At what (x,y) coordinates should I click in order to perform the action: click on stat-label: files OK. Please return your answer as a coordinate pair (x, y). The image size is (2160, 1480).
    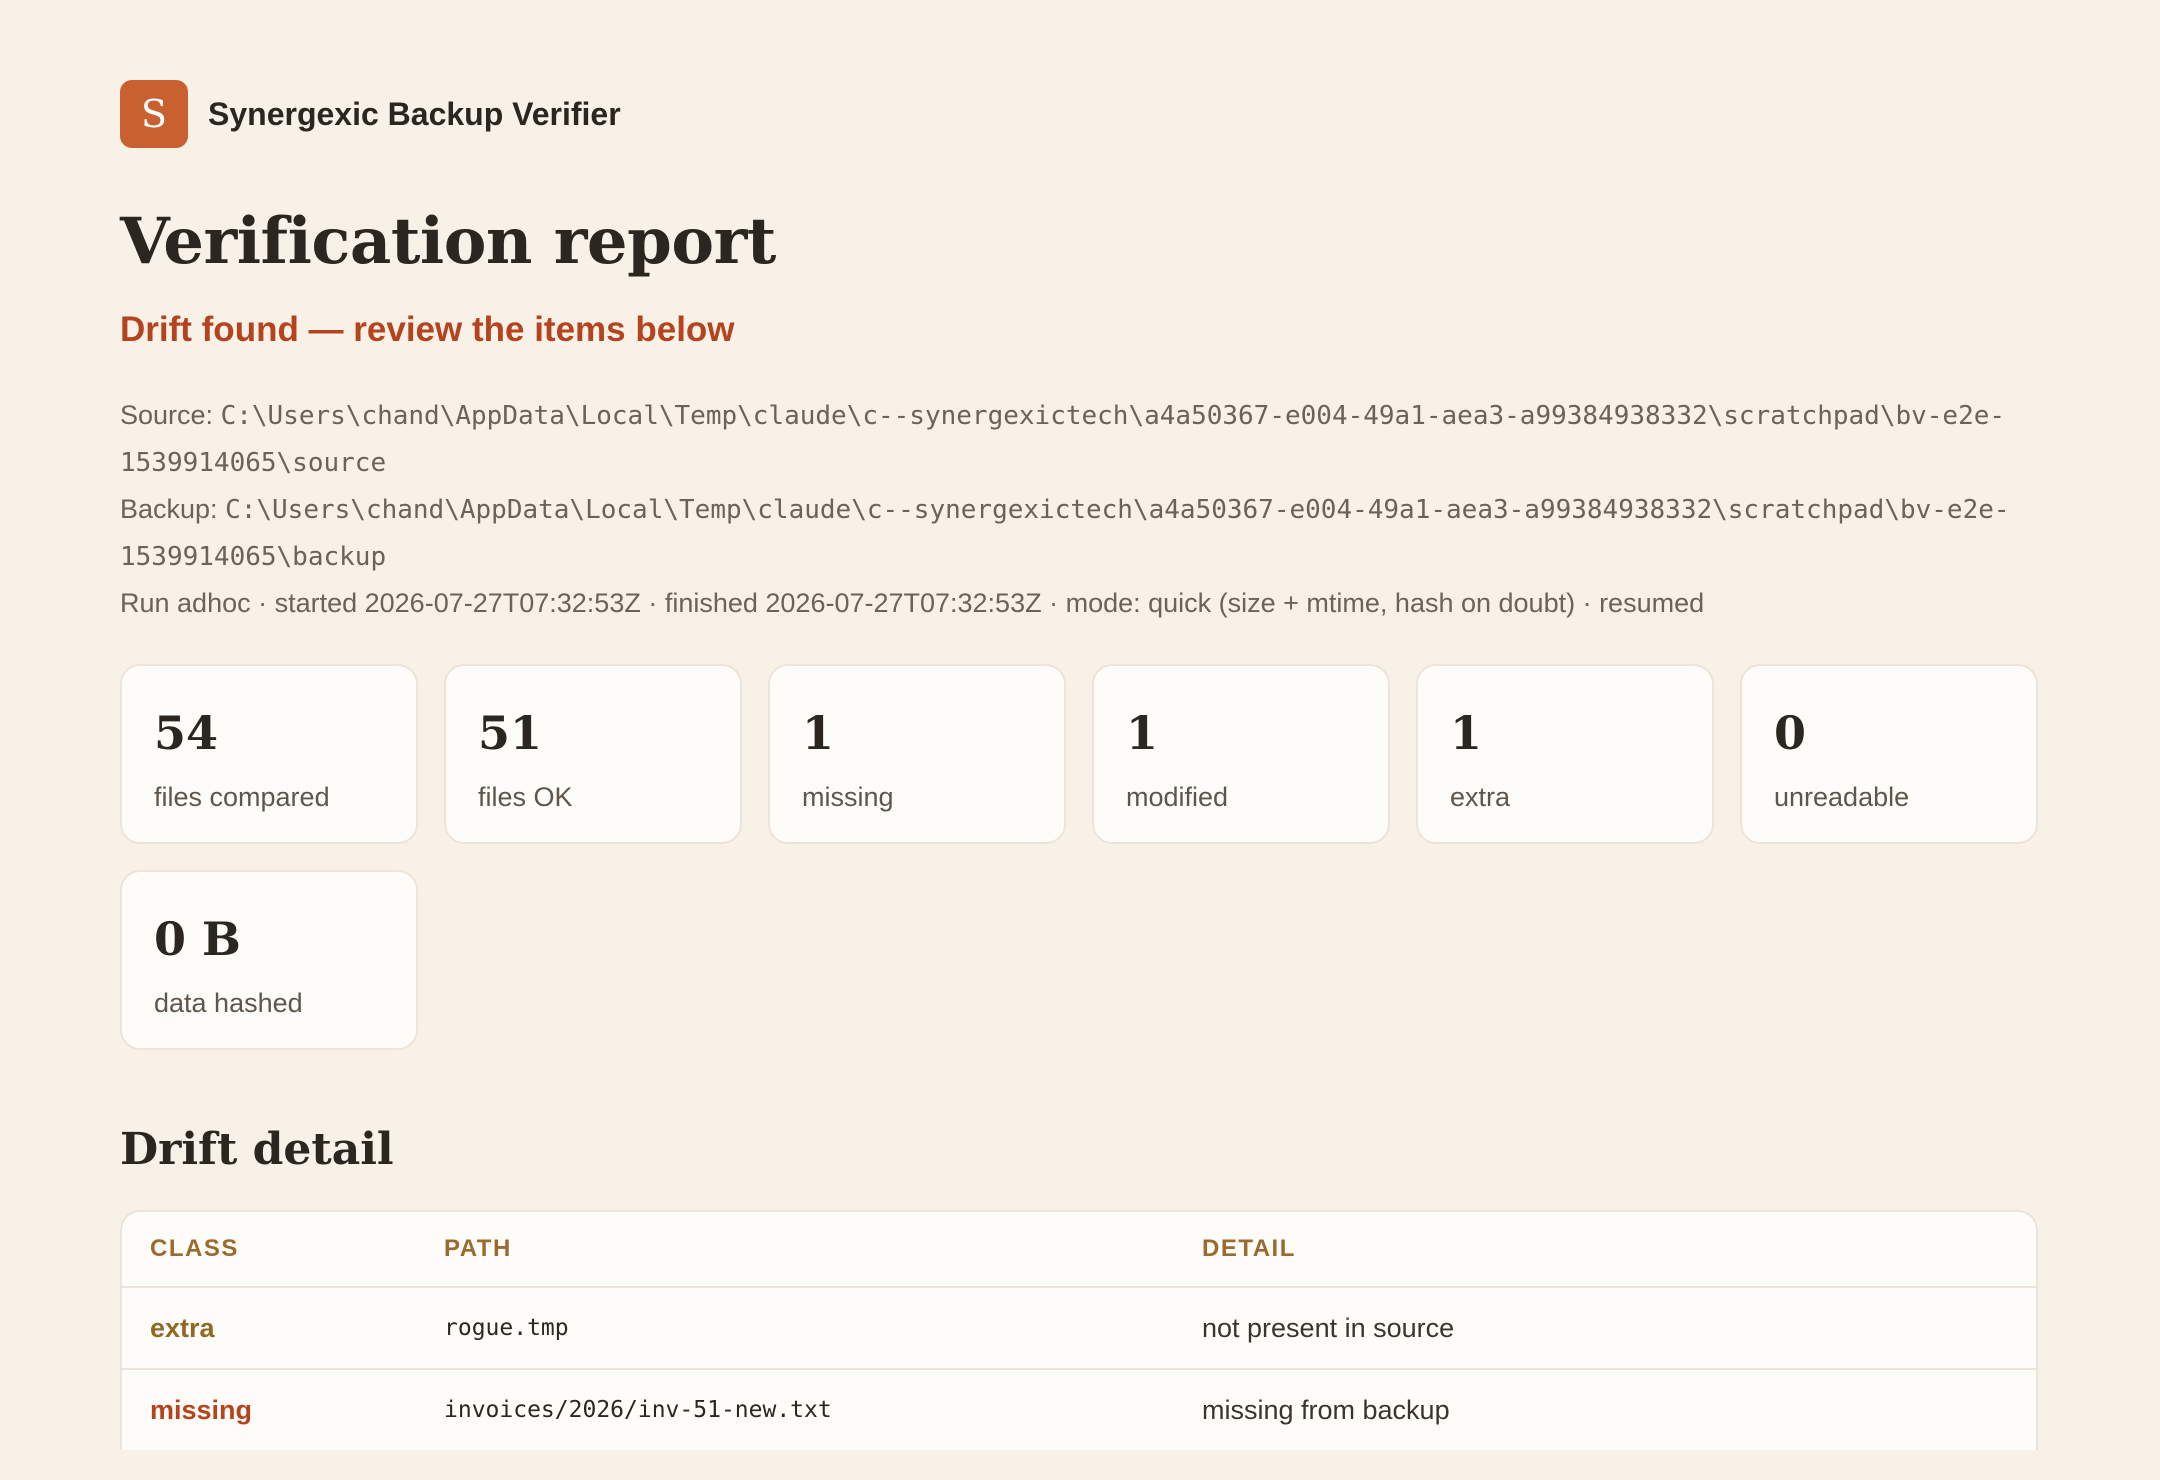
    Looking at the image, I should click on (525, 797).